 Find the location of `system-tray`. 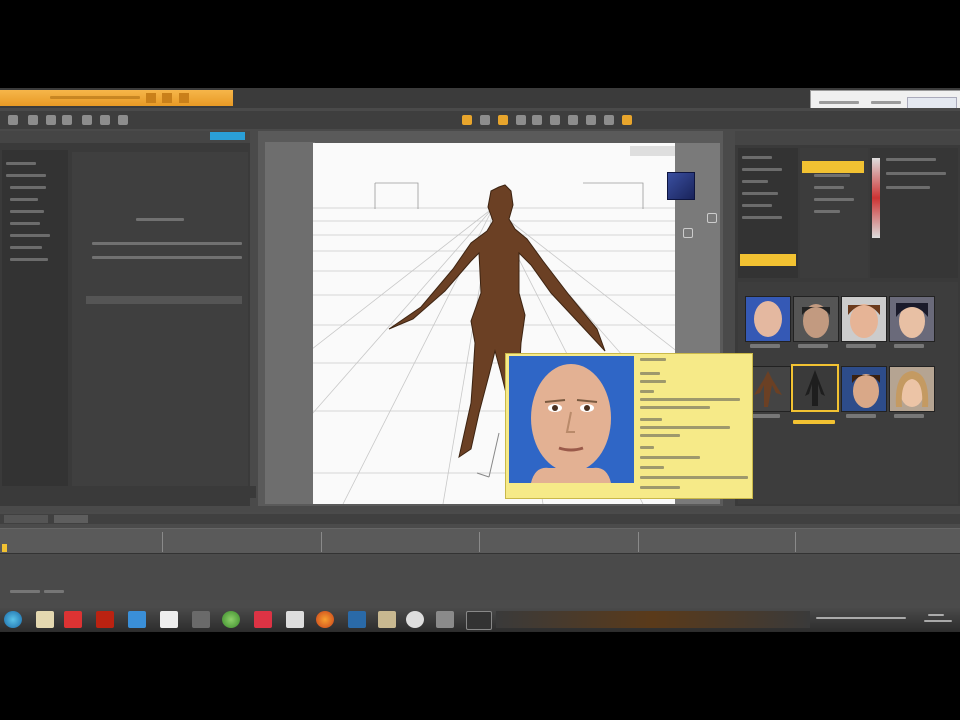

system-tray is located at coordinates (866, 619).